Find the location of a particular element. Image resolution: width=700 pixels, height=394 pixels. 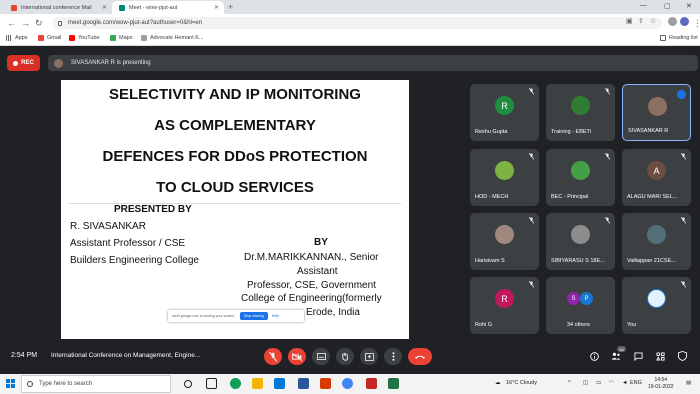

tray-expand-icon: ^ is located at coordinates (569, 383).